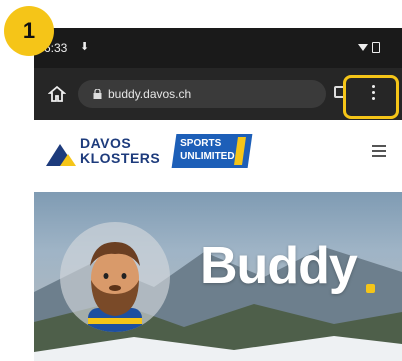 This screenshot has height=361, width=402. I want to click on home-icon, so click(57, 94).